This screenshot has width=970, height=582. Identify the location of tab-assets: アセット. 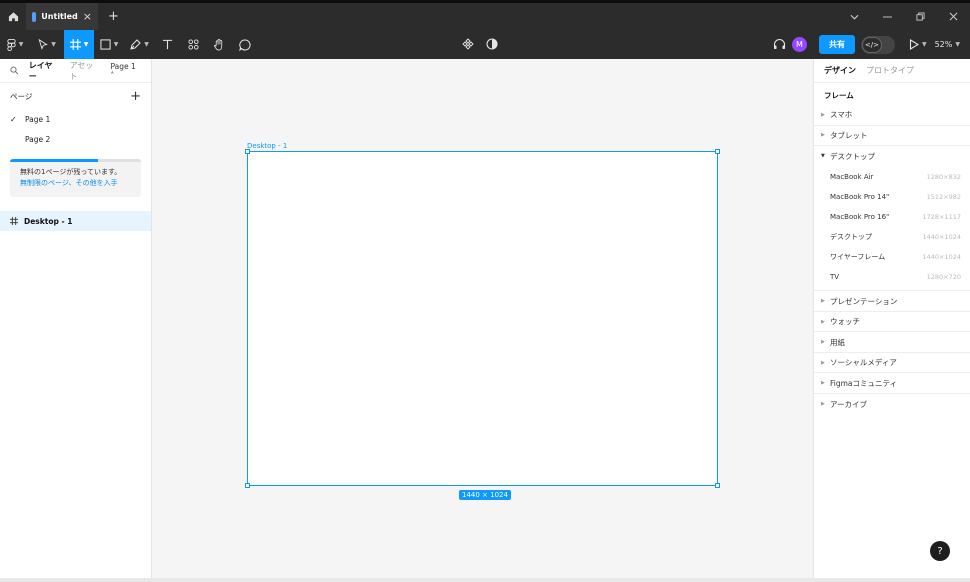
(85, 71).